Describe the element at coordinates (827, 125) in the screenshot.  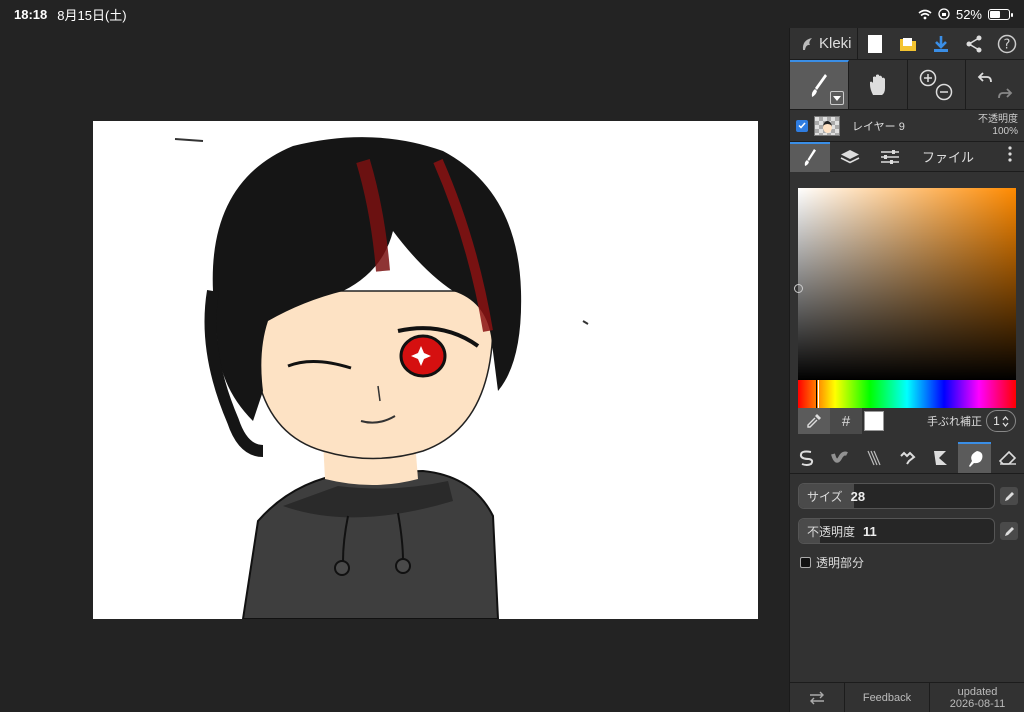
I see `layer-thumbnail` at that location.